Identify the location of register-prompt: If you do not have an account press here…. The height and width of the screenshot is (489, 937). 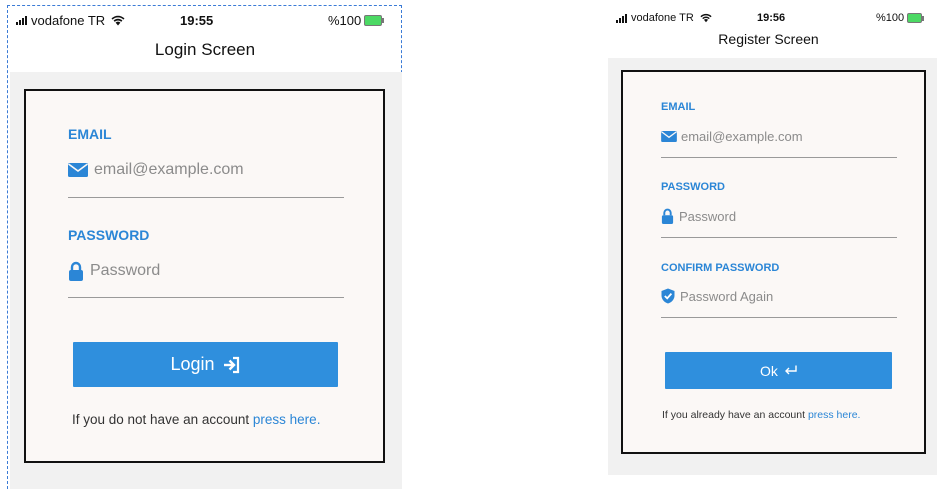
(196, 419).